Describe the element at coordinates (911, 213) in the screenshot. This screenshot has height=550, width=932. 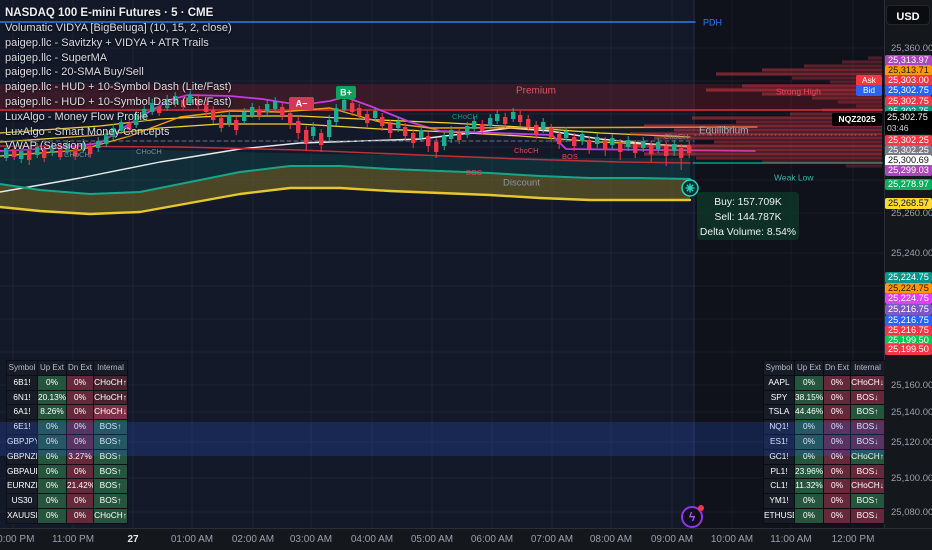
I see `price-tick-label: 25,260.00` at that location.